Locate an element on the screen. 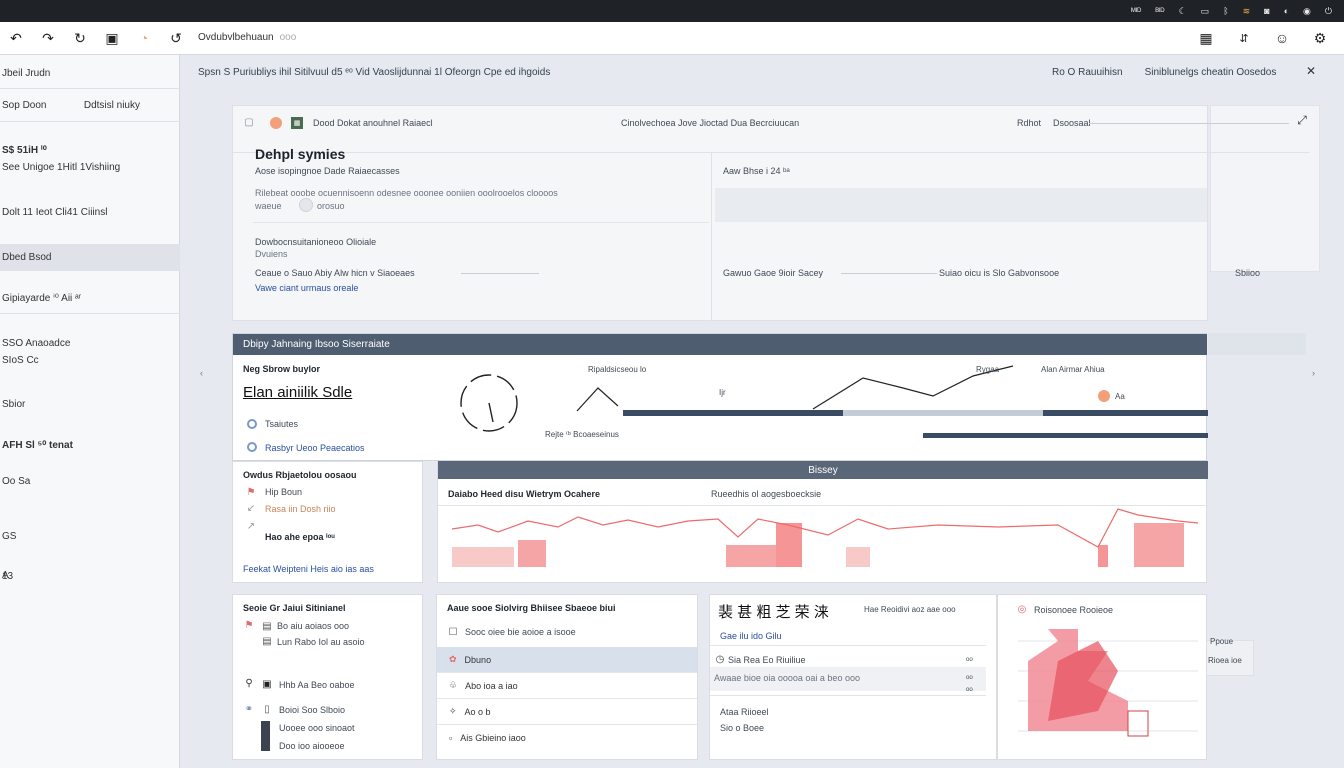 The width and height of the screenshot is (1344, 768). list-item-label: Ao o b is located at coordinates (477, 711).